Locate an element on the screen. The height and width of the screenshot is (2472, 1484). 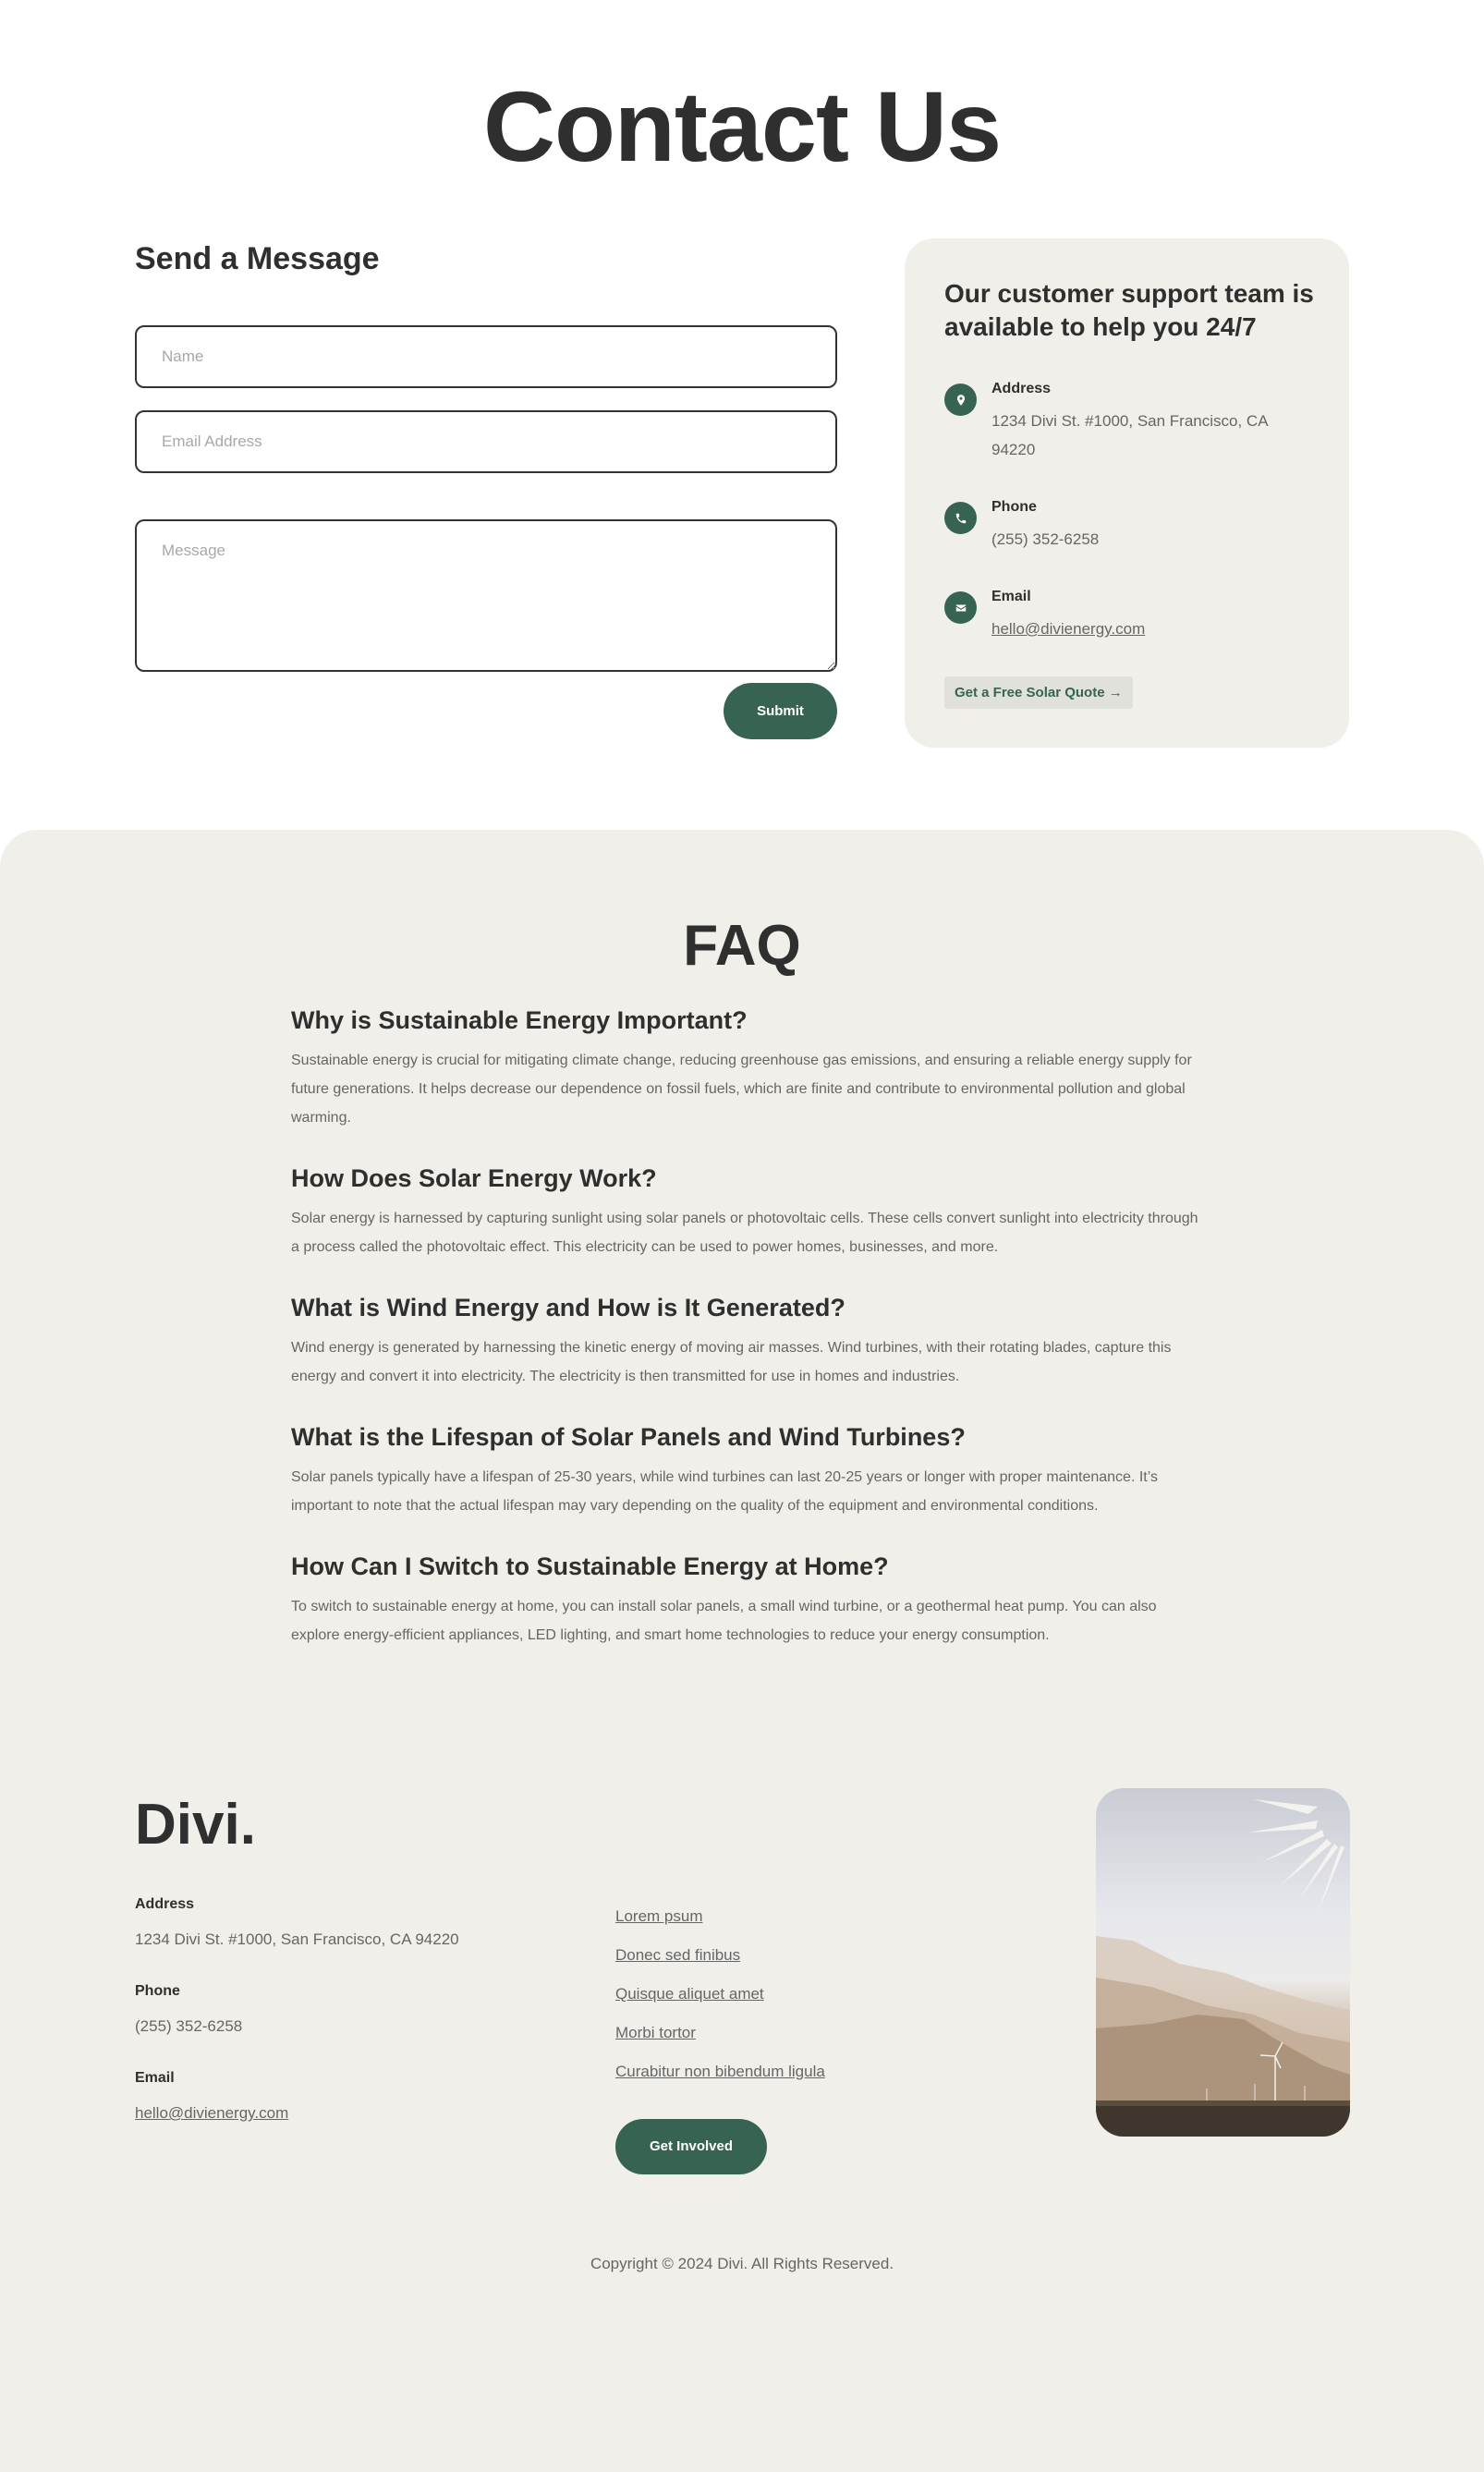
footer-link: Morbi tortor is located at coordinates (720, 2033).